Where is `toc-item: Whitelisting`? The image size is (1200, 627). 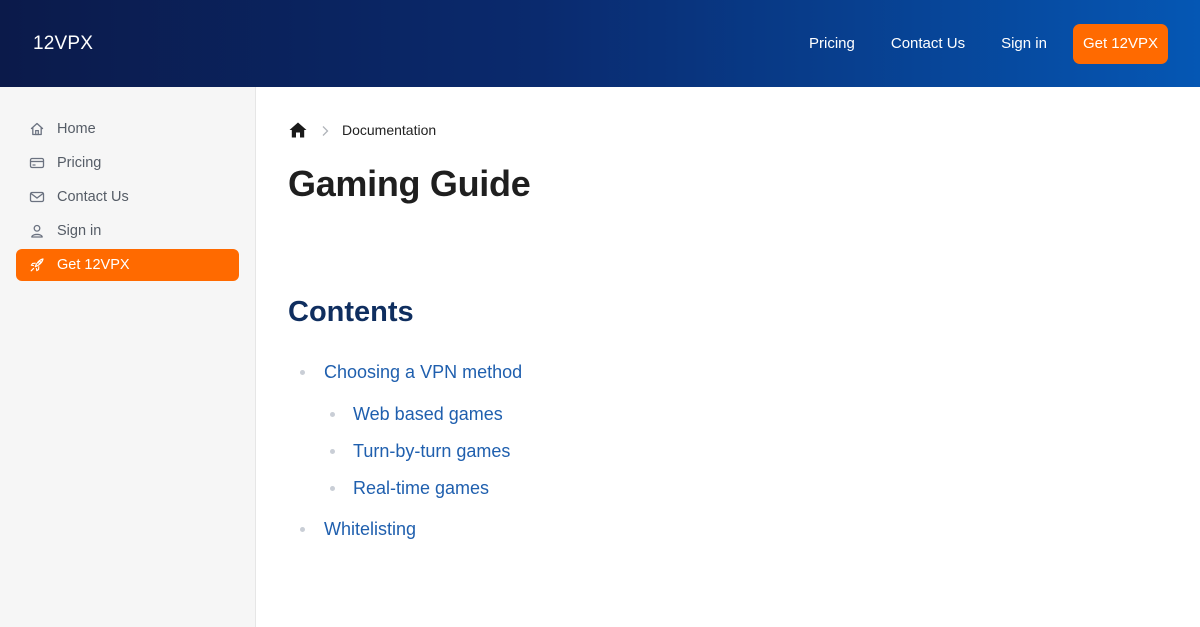
toc-item: Whitelisting is located at coordinates (358, 529).